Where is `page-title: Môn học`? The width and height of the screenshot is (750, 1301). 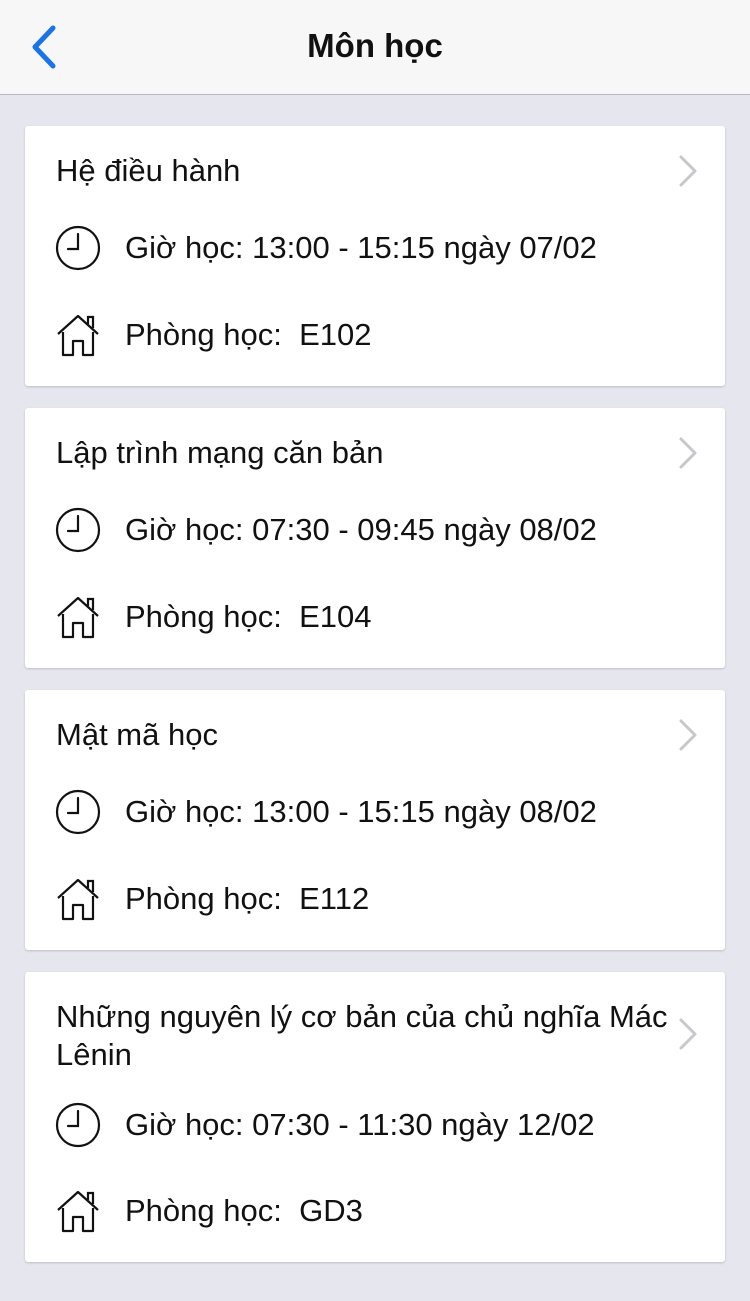
page-title: Môn học is located at coordinates (375, 45).